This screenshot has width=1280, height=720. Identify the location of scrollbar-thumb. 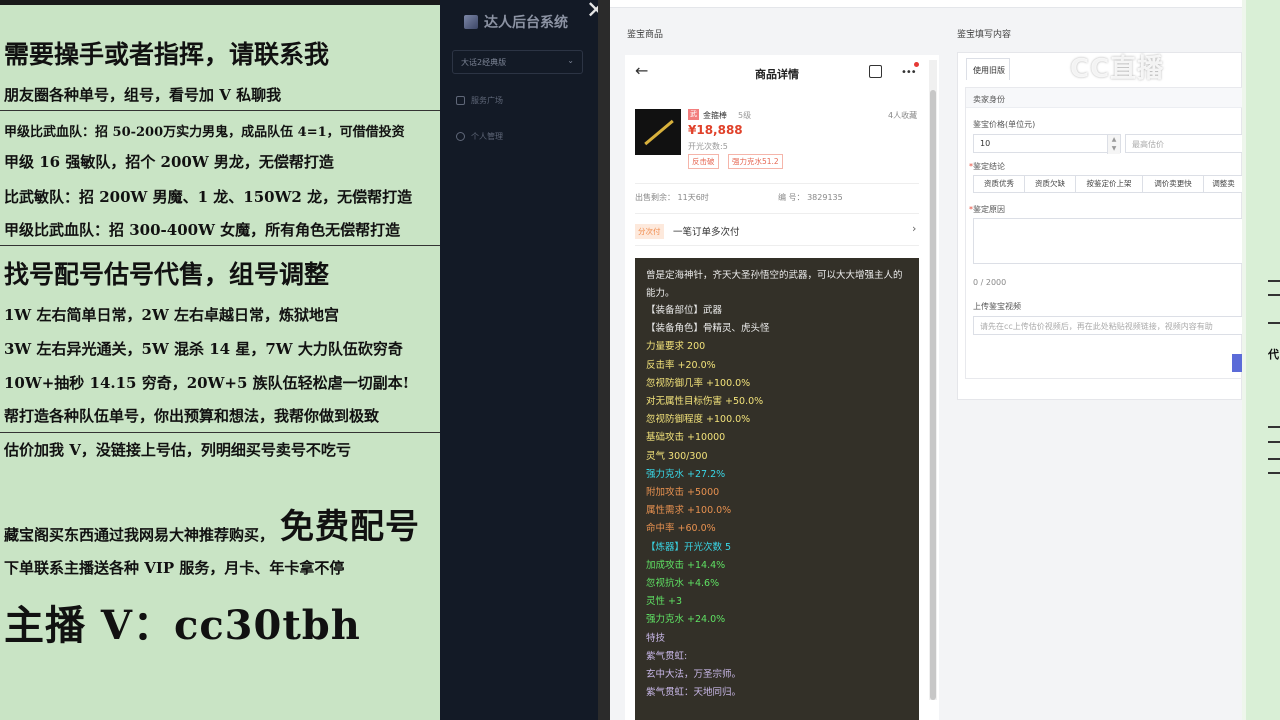
(933, 395).